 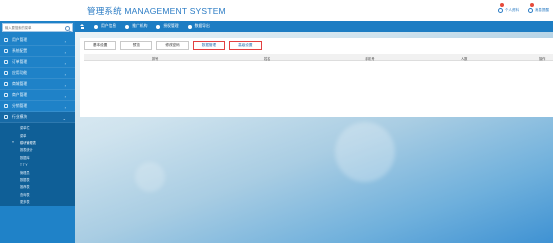 What do you see at coordinates (37, 149) in the screenshot?
I see `submenu-item: 报表统计` at bounding box center [37, 149].